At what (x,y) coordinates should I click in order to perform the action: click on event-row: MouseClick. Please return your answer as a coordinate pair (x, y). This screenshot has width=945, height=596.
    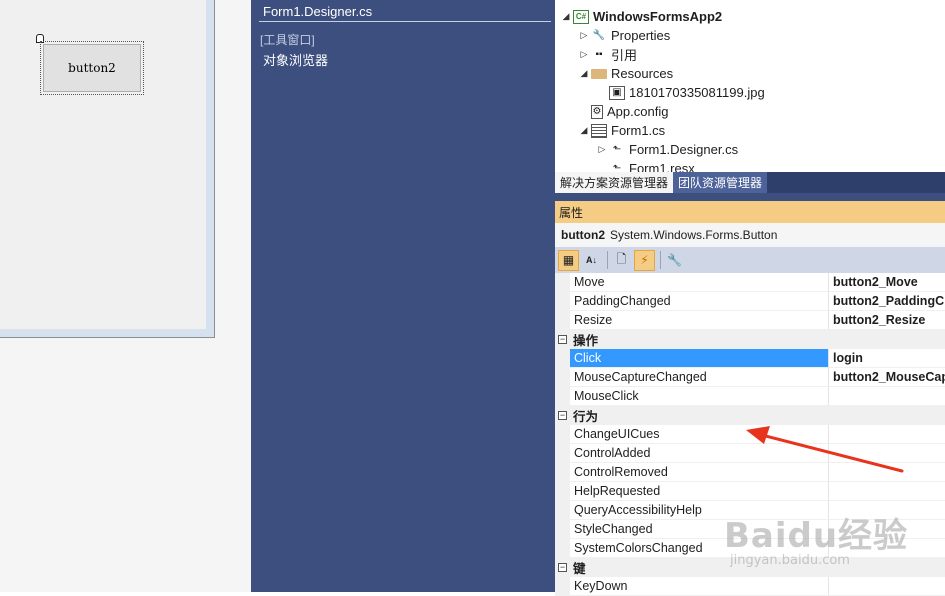
    Looking at the image, I should click on (750, 396).